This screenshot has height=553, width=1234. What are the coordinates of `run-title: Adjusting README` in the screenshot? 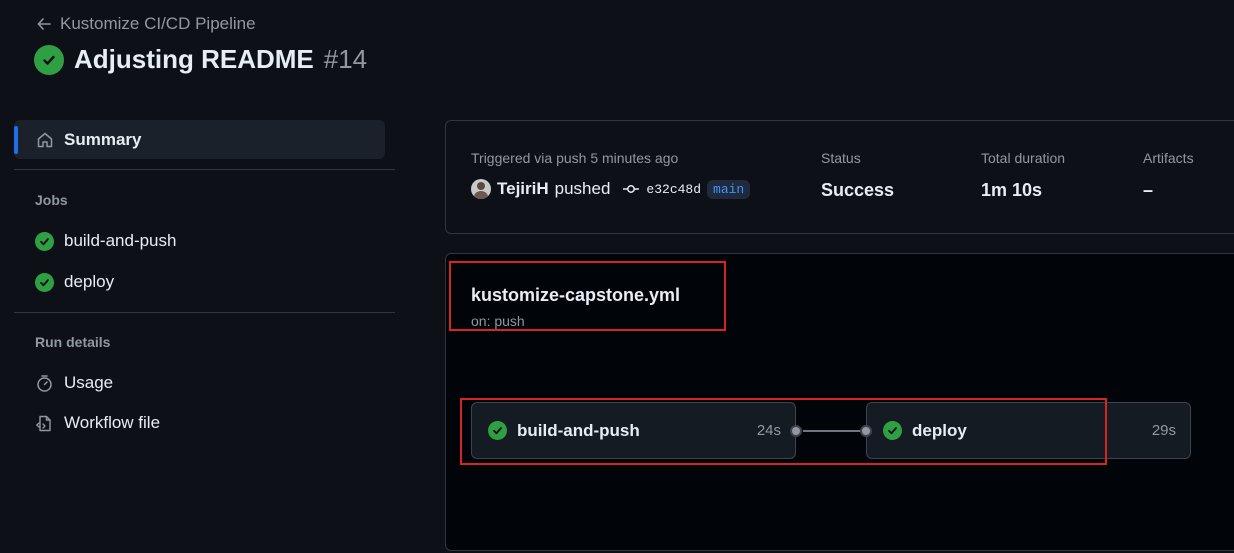 It's located at (194, 59).